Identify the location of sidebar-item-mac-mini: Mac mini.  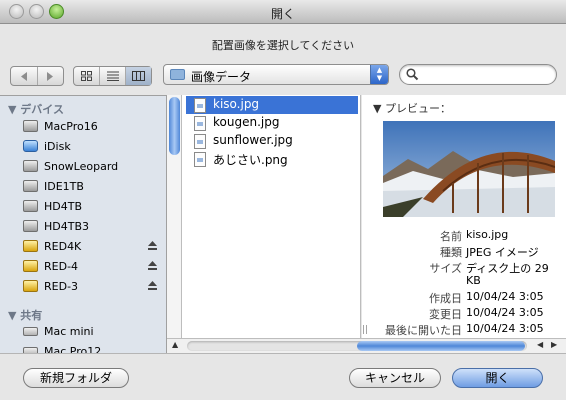
(83, 332).